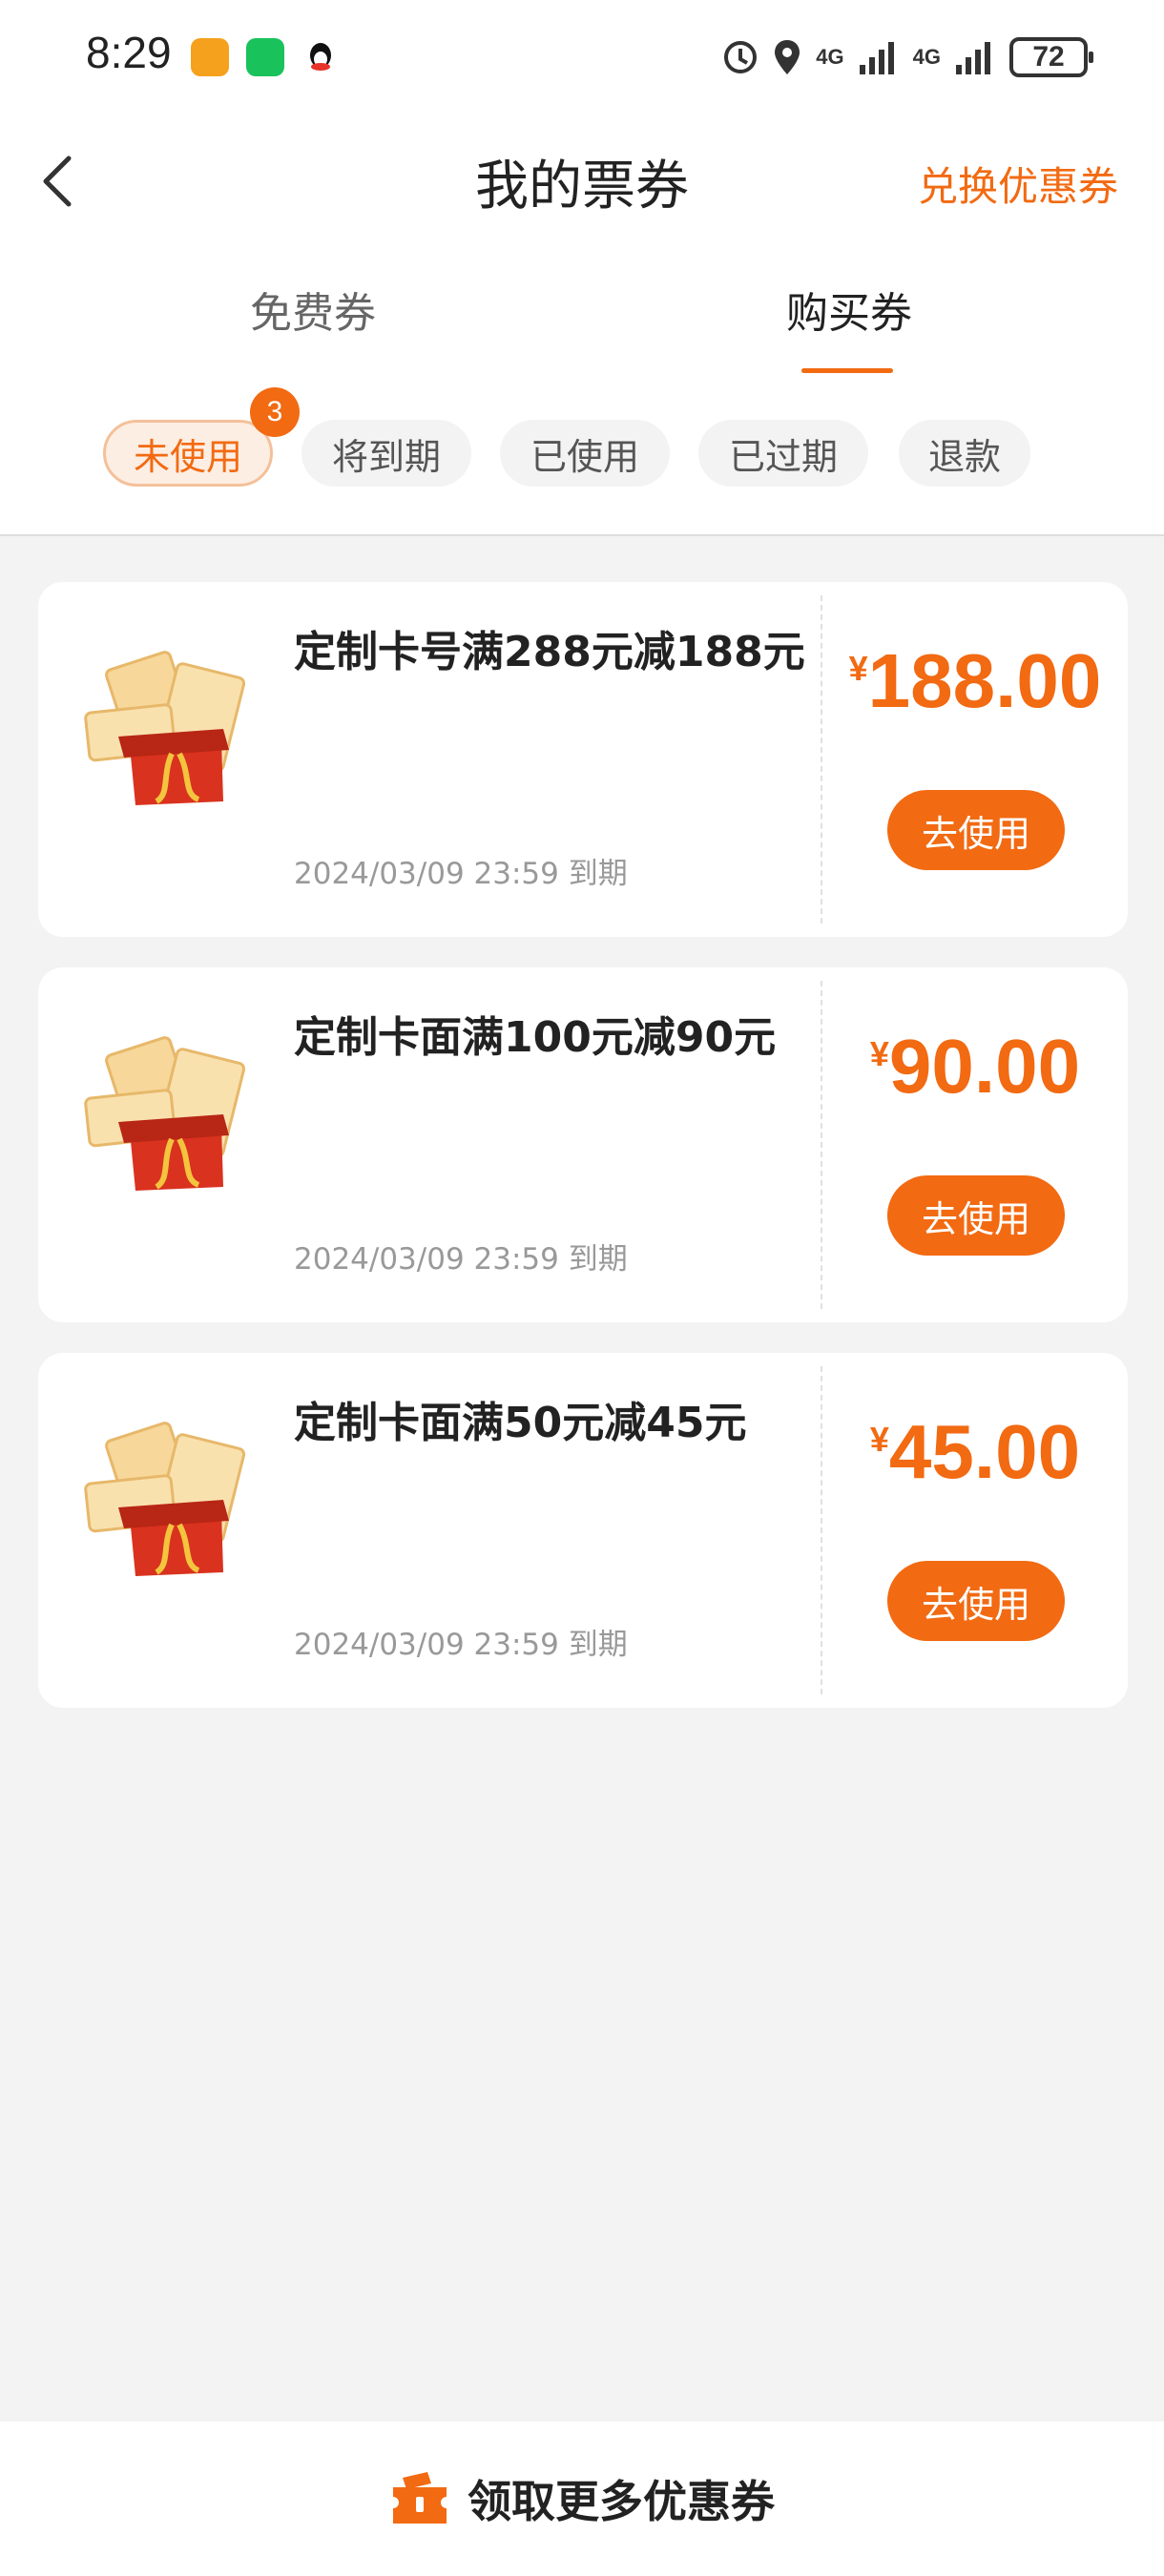  I want to click on exchange-coupon-link: 兑换优惠券, so click(1018, 184).